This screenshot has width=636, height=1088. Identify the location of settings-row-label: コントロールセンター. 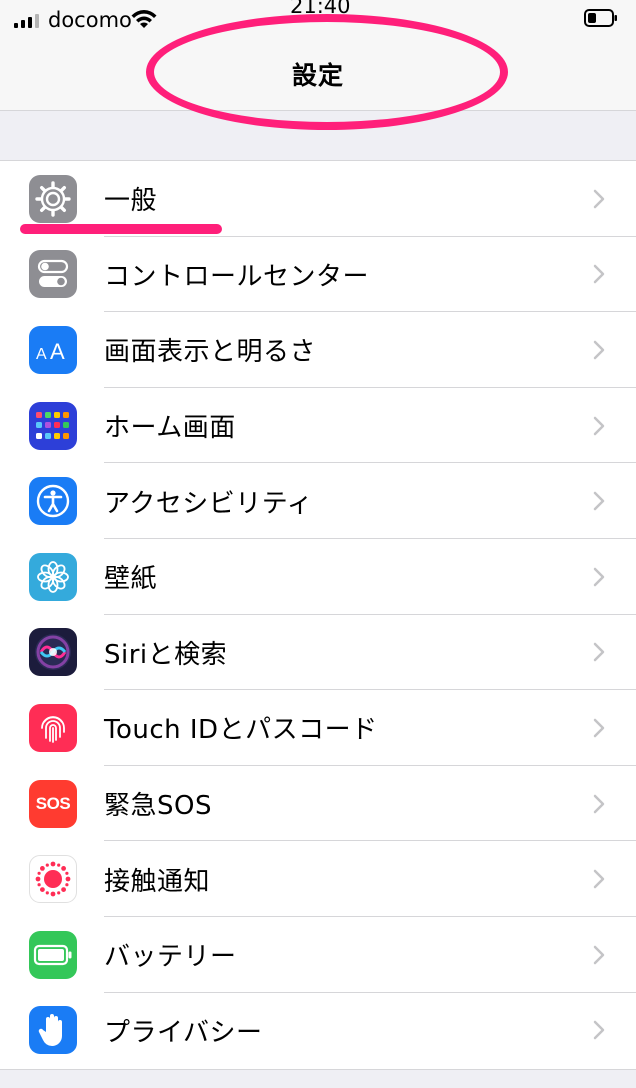
(237, 276).